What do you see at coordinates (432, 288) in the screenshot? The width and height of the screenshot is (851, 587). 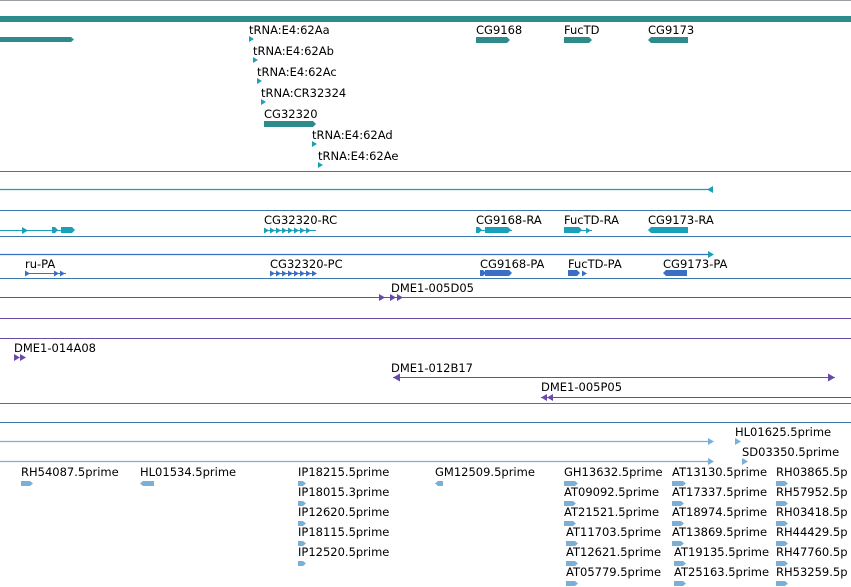 I see `clone-label: DME1-005D05` at bounding box center [432, 288].